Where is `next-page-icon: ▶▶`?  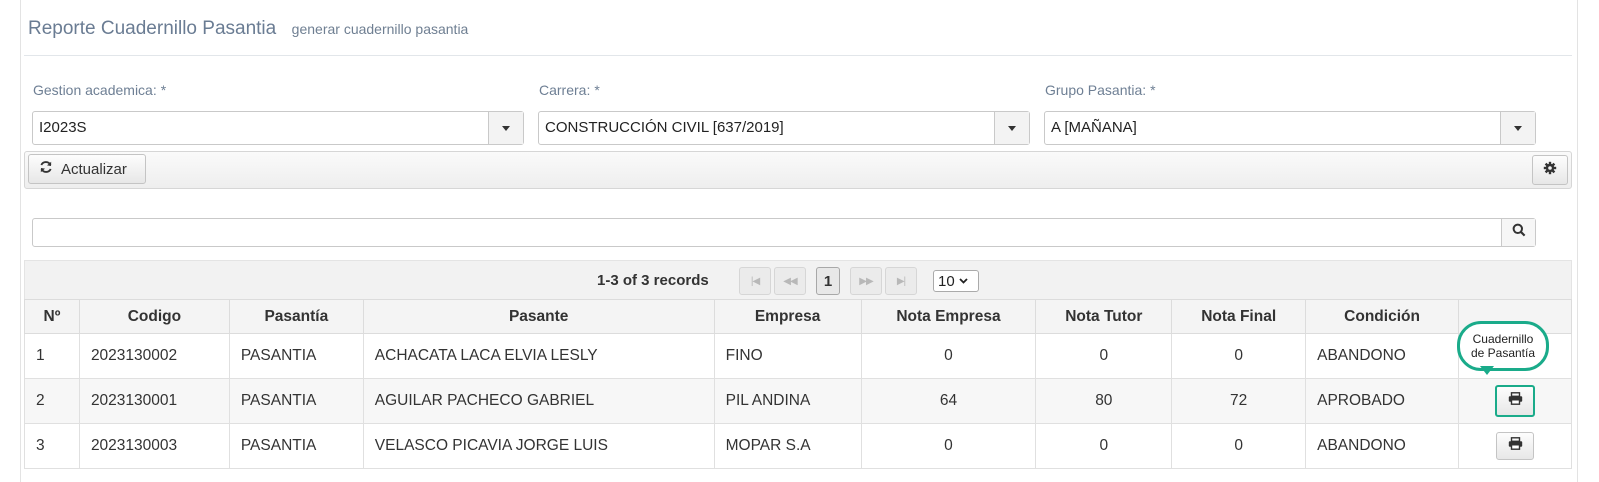 next-page-icon: ▶▶ is located at coordinates (866, 281).